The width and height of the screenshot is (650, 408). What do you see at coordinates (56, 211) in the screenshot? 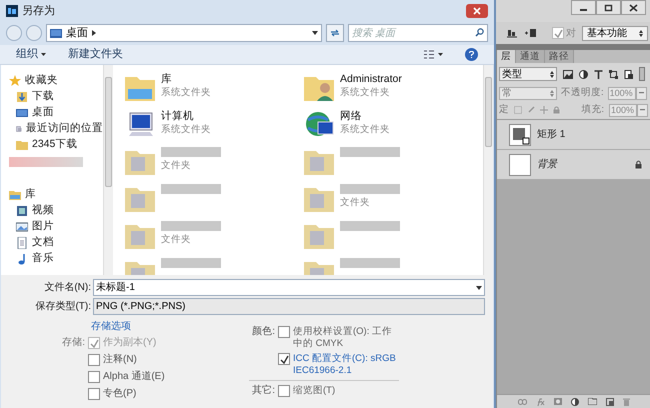
I see `sidebar-item: 视频` at bounding box center [56, 211].